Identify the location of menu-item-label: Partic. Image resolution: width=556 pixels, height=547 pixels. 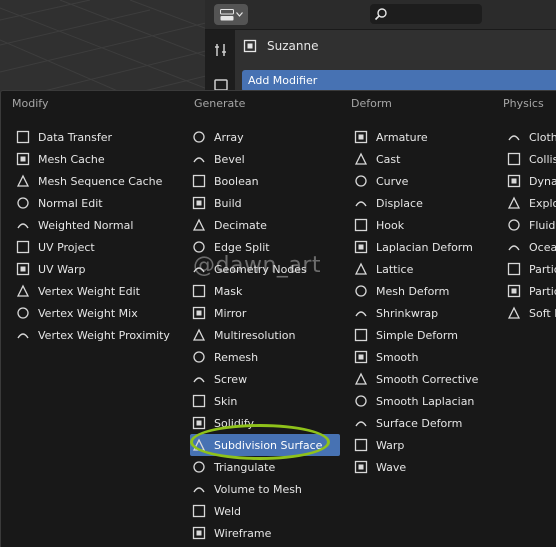
(542, 291).